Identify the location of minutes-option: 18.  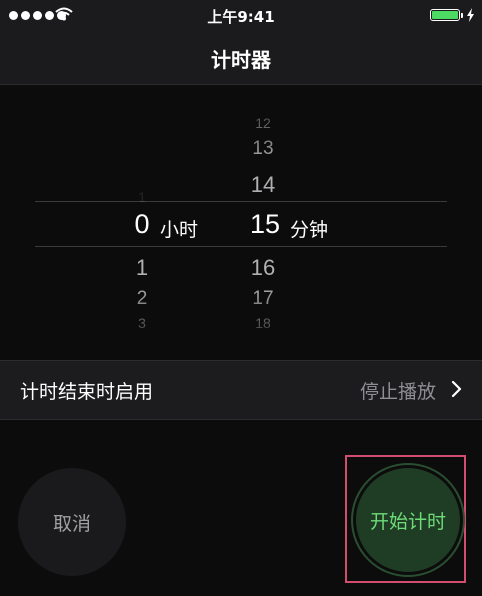
(263, 323).